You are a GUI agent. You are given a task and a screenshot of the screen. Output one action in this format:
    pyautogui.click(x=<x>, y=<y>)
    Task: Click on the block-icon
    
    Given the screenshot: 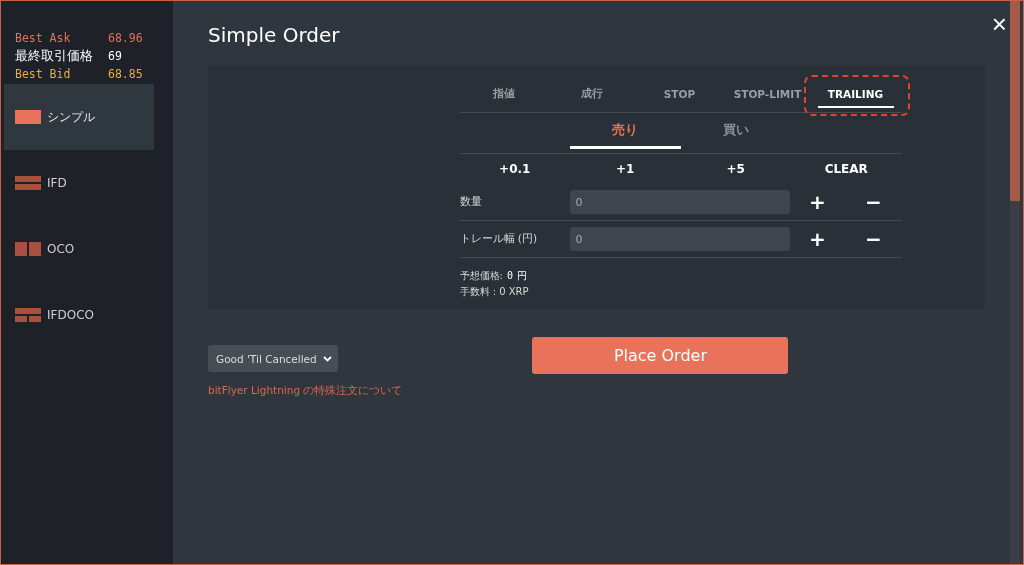 What is the action you would take?
    pyautogui.click(x=28, y=117)
    